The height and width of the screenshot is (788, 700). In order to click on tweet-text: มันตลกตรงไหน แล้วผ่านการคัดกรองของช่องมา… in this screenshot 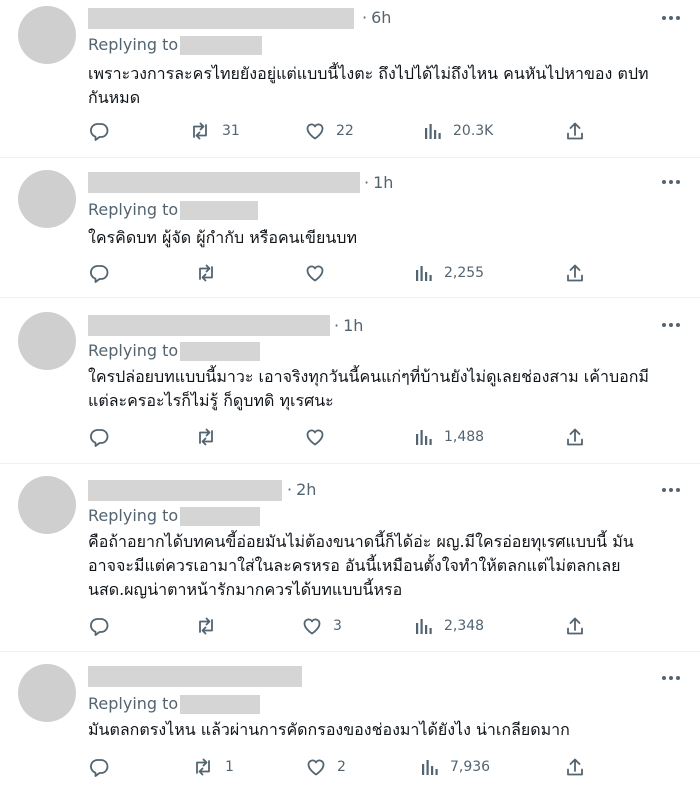, I will do `click(329, 729)`.